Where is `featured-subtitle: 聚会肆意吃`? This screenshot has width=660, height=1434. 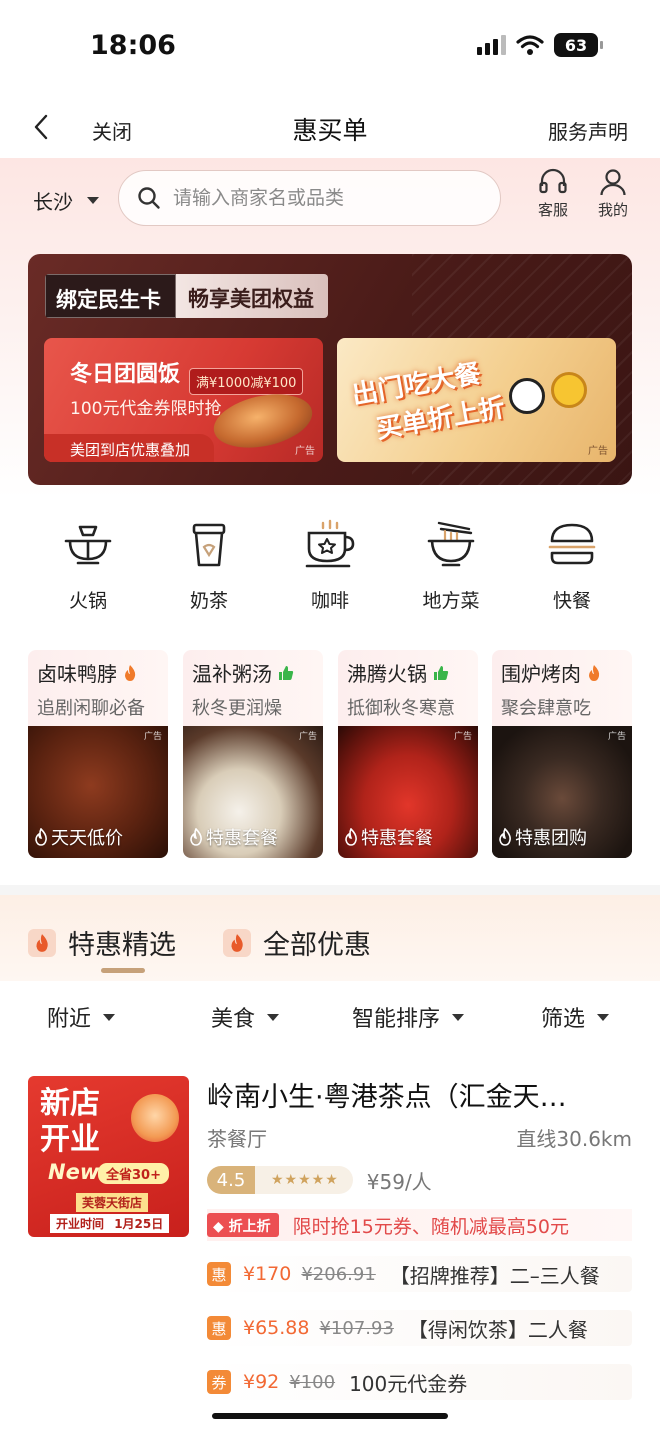
featured-subtitle: 聚会肆意吃 is located at coordinates (546, 708).